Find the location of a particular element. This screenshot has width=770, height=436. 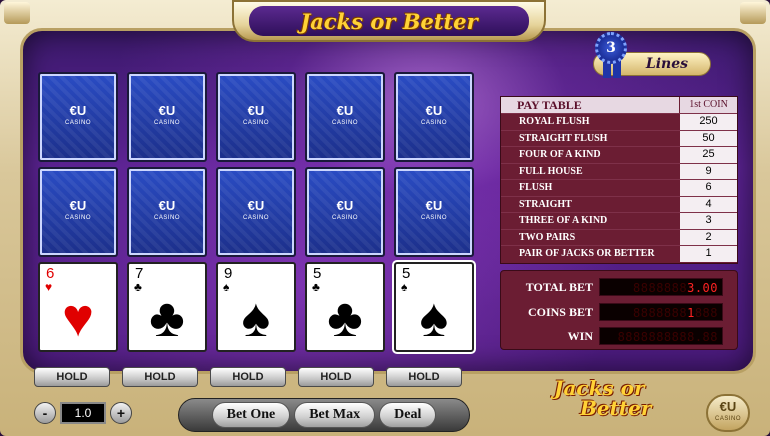

pay-table-payout: 2 is located at coordinates (708, 237).